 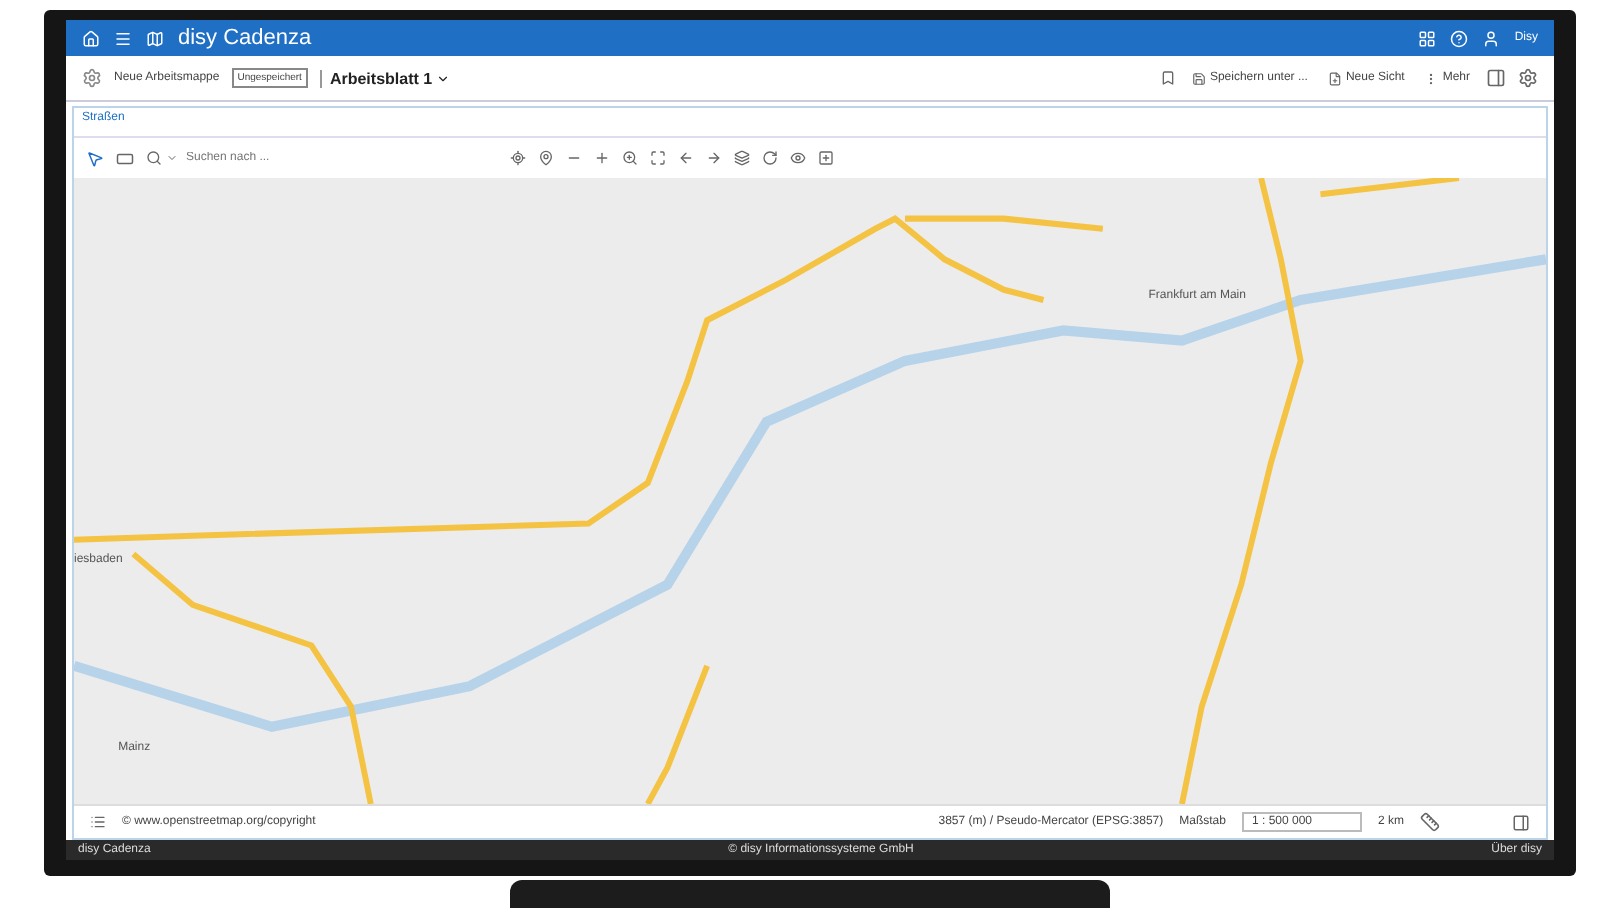 I want to click on menu-icon, so click(x=123, y=38).